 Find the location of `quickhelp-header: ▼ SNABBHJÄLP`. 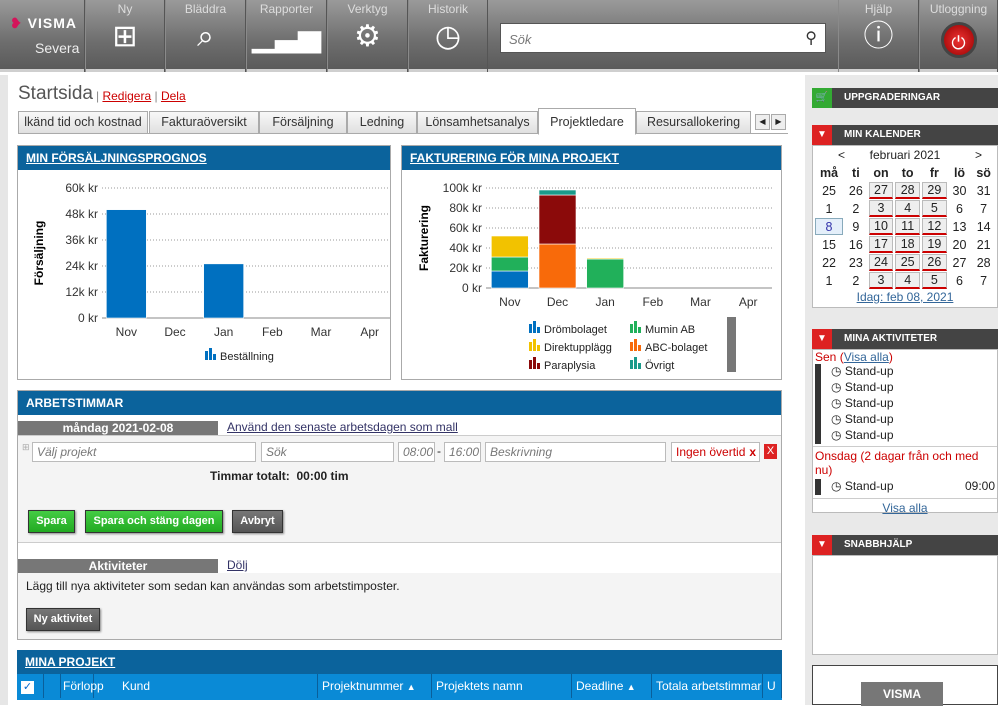

quickhelp-header: ▼ SNABBHJÄLP is located at coordinates (905, 545).